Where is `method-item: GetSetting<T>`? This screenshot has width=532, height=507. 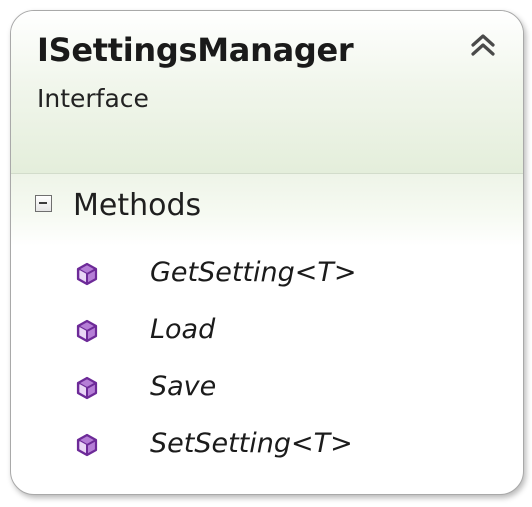
method-item: GetSetting<T> is located at coordinates (267, 278).